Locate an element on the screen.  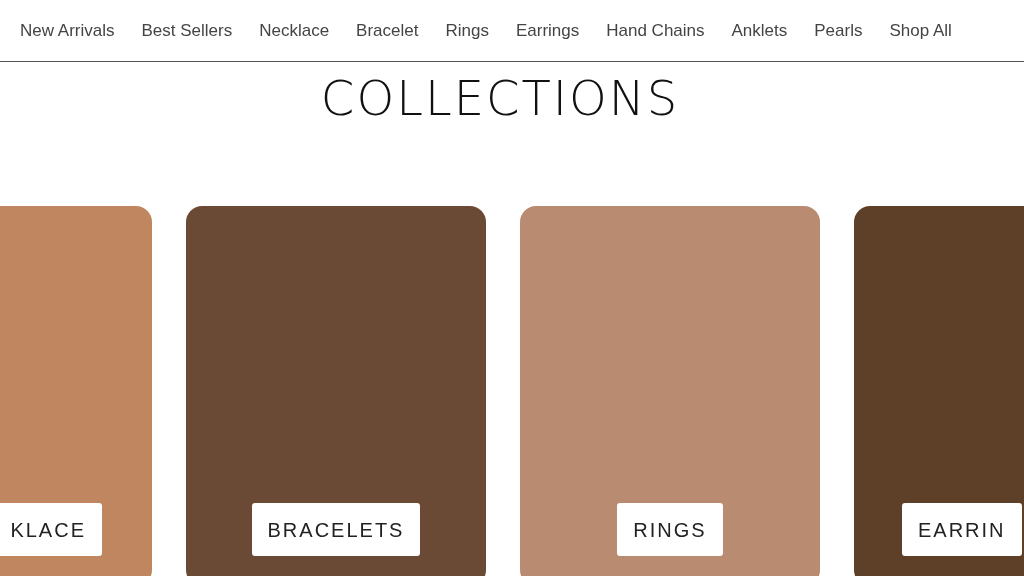
collection-label: KLACE is located at coordinates (51, 529).